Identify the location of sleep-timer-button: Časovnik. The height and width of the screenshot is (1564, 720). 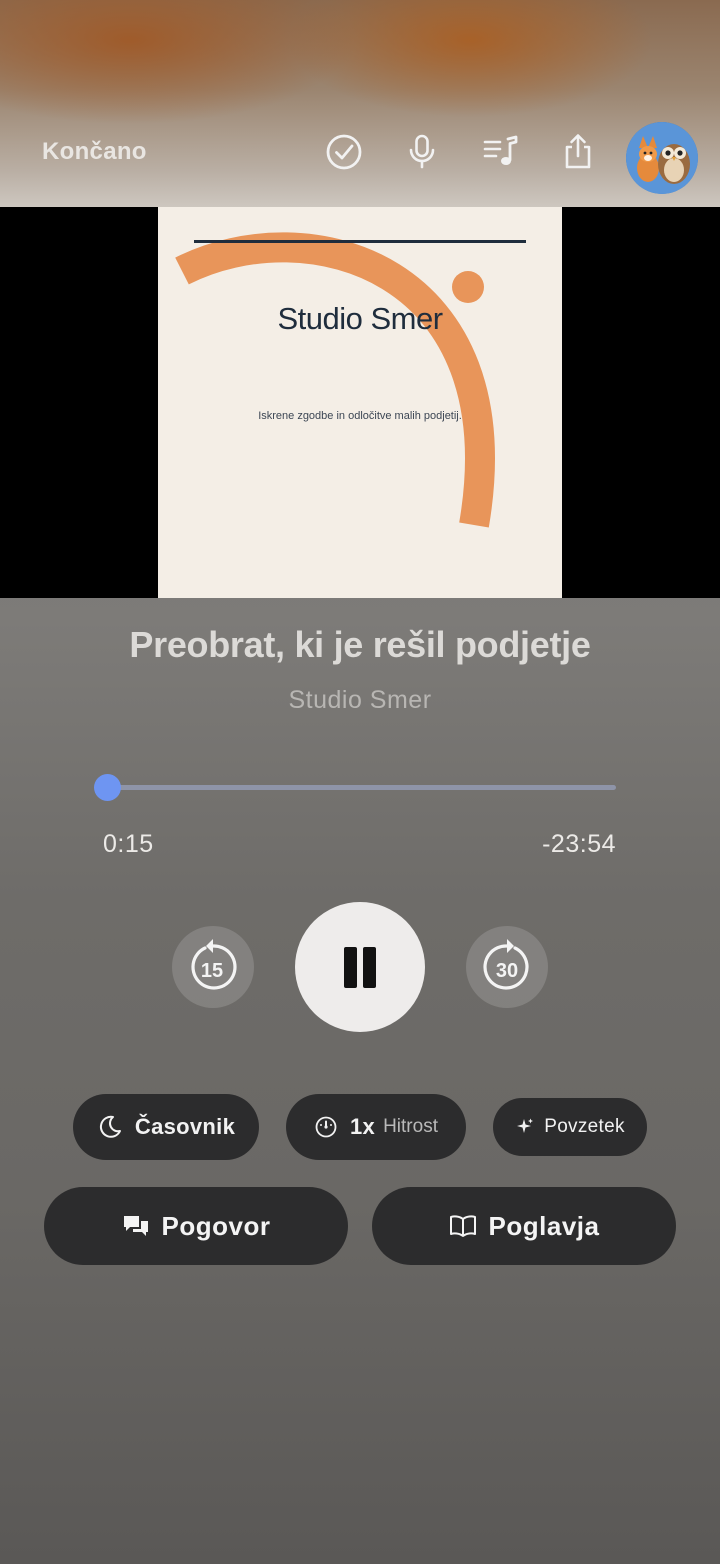
(166, 1127).